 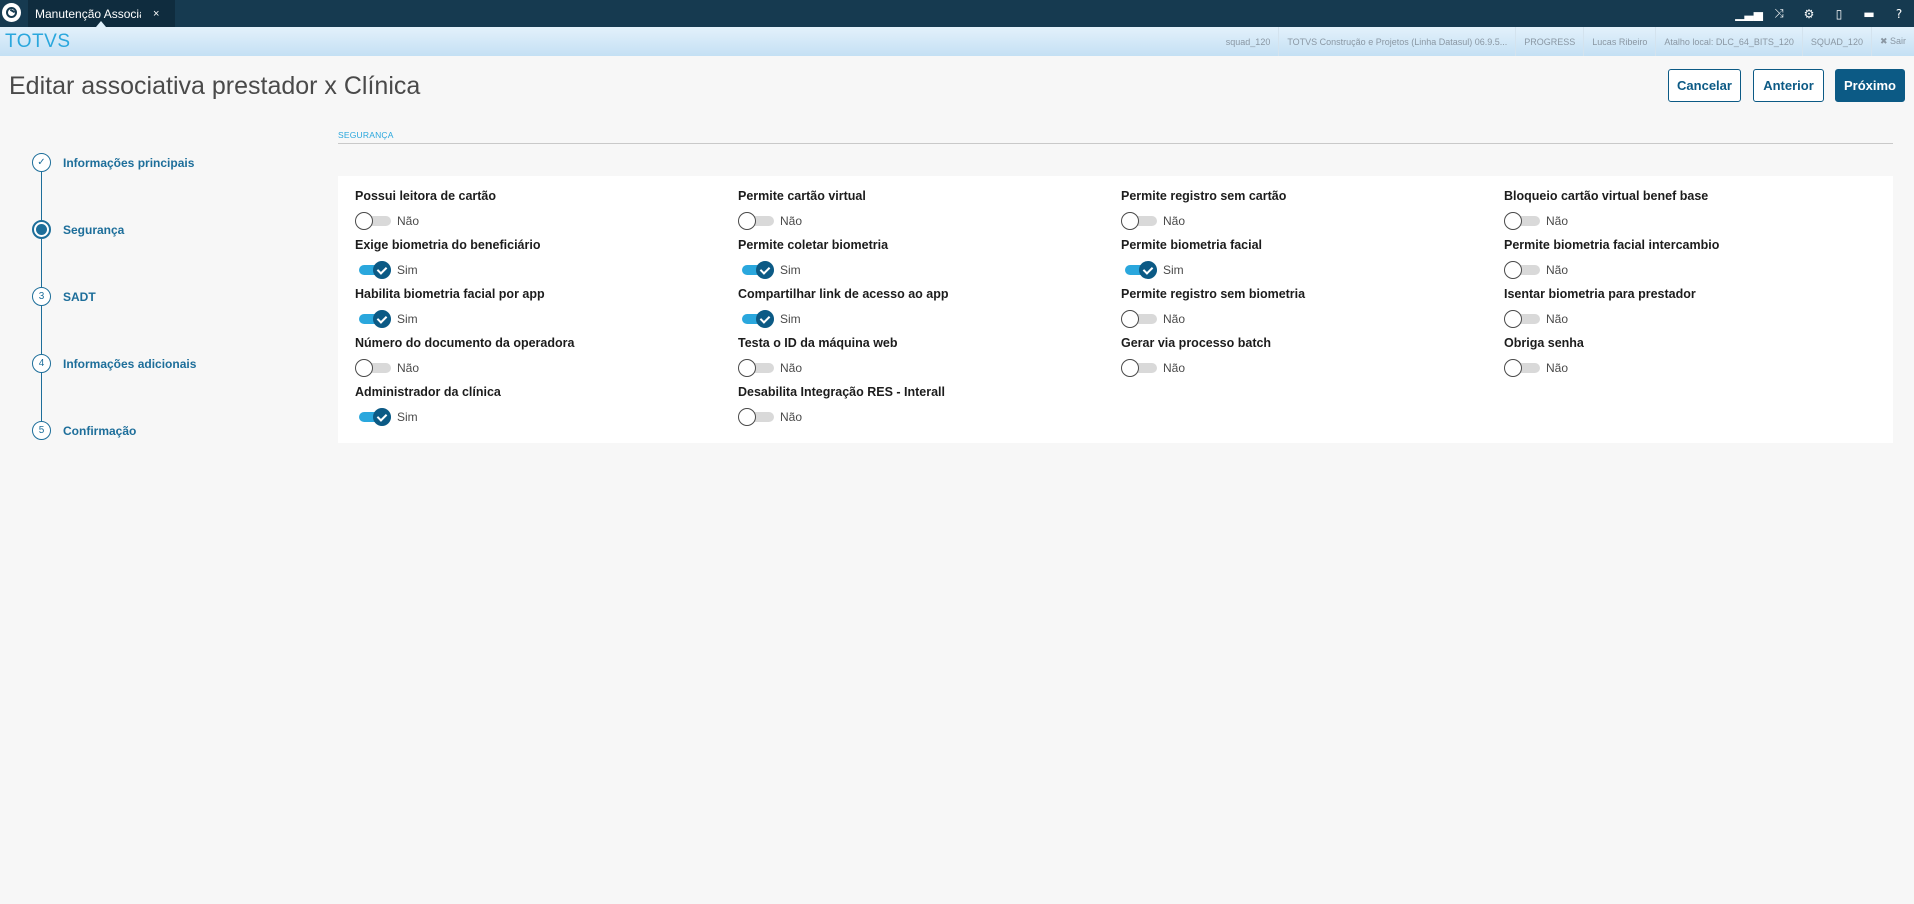 What do you see at coordinates (1213, 294) in the screenshot?
I see `field-label: Permite registro sem biometria` at bounding box center [1213, 294].